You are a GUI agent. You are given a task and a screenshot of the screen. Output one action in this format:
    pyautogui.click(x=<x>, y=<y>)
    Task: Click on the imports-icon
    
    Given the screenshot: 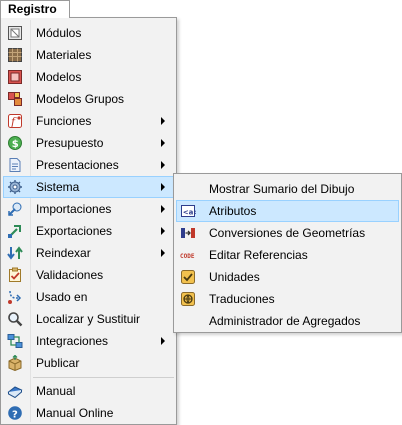 What is the action you would take?
    pyautogui.click(x=15, y=209)
    